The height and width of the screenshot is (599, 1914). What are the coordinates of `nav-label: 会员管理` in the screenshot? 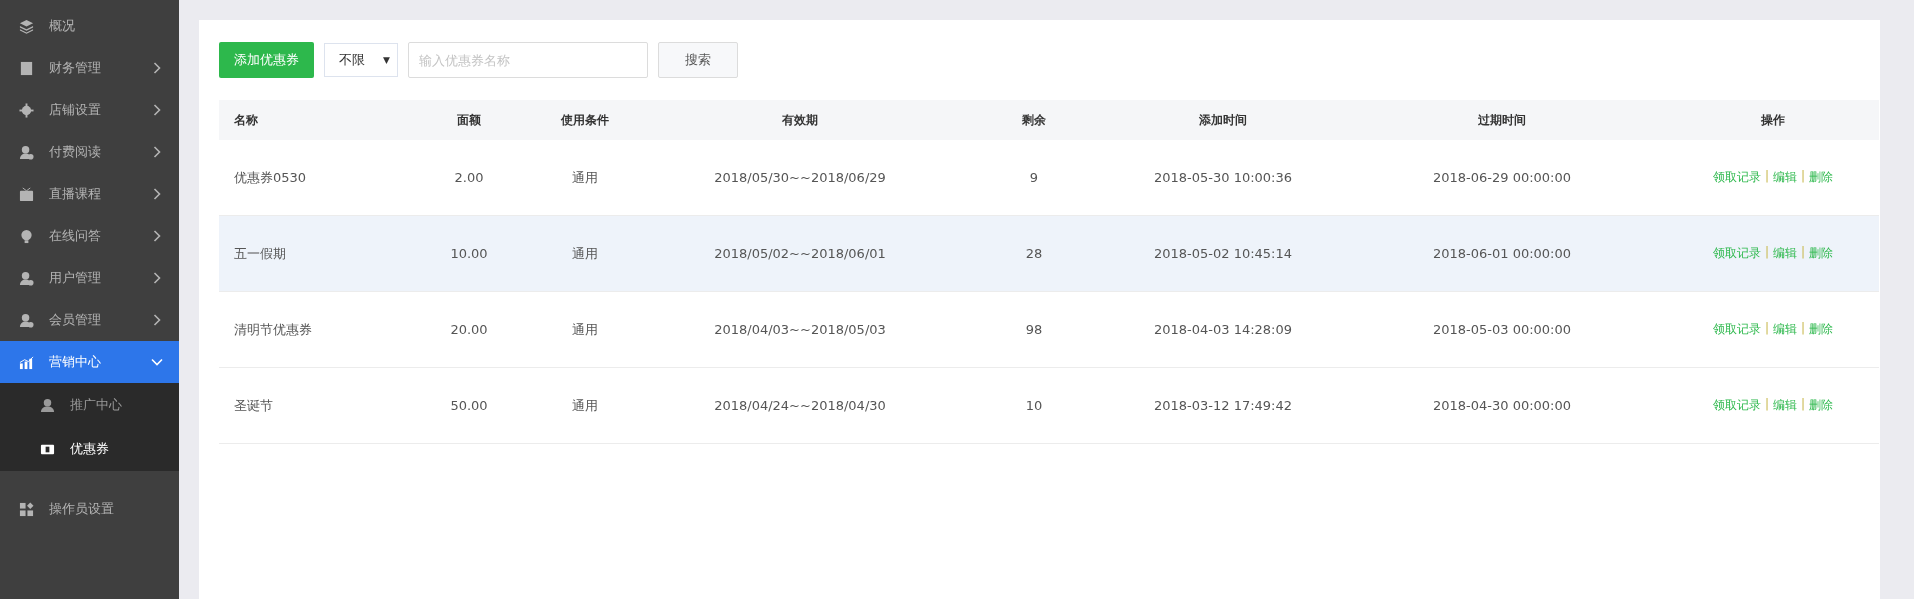 It's located at (75, 320).